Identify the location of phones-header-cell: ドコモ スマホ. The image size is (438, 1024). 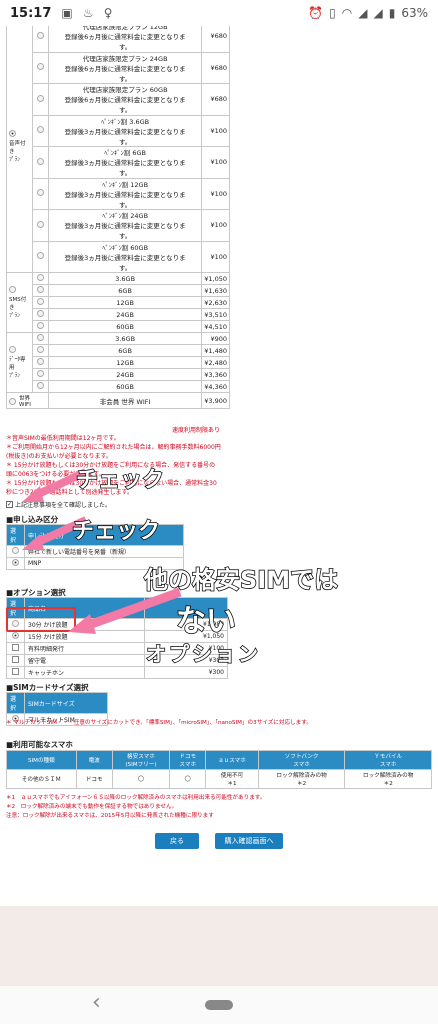
(188, 760).